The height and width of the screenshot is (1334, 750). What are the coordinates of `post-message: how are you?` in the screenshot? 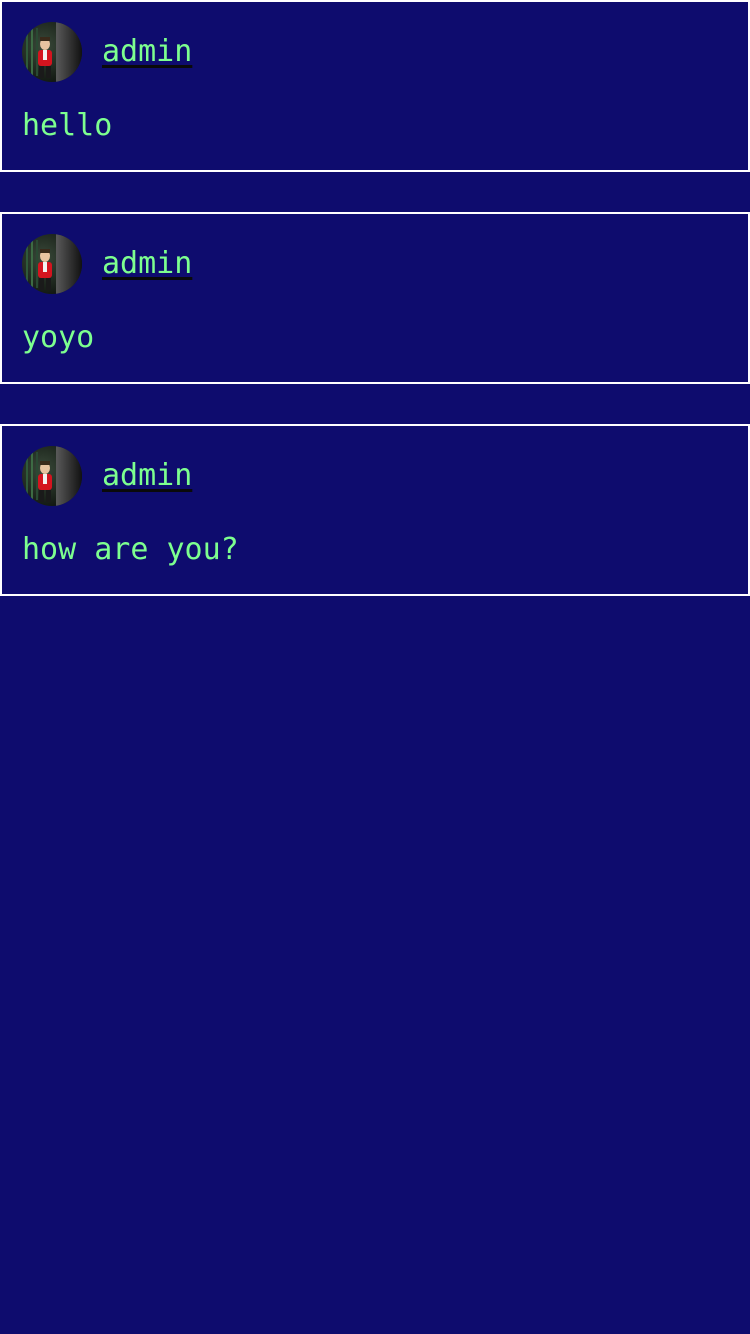 It's located at (130, 549).